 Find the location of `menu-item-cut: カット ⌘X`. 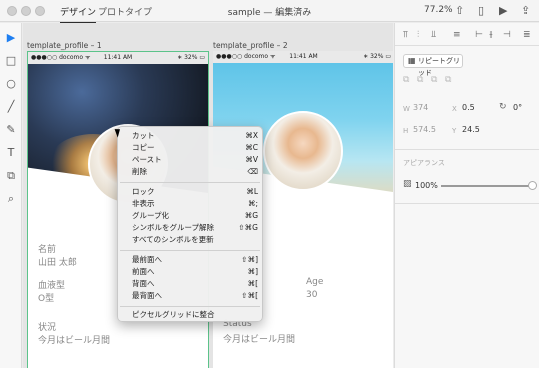

menu-item-cut: カット ⌘X is located at coordinates (195, 136).